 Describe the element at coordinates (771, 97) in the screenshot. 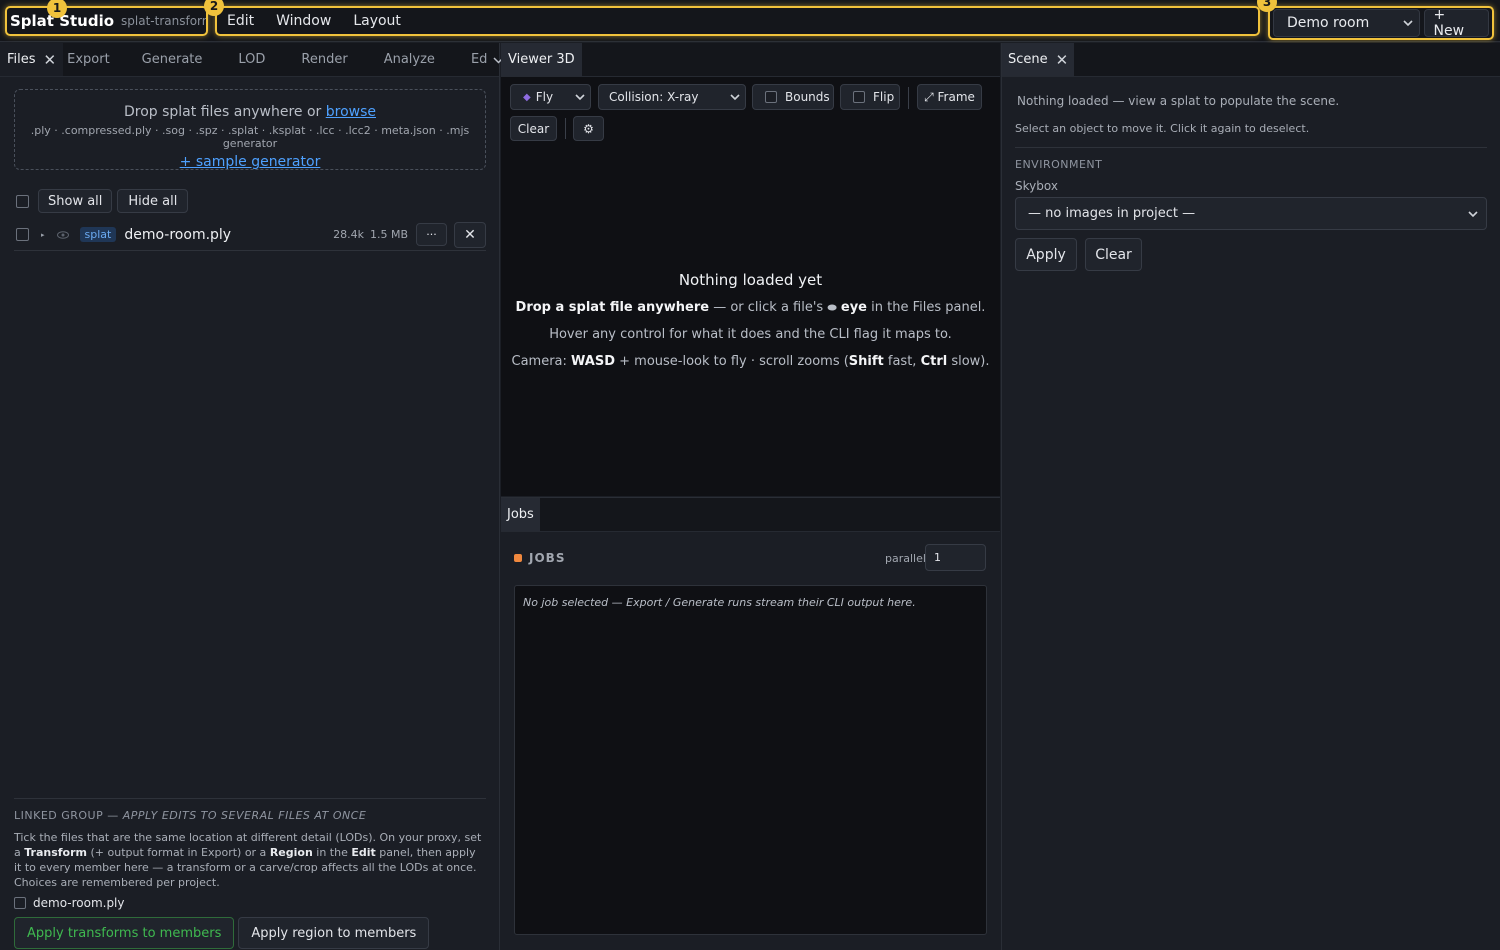

I see `bounds-checkbox` at that location.